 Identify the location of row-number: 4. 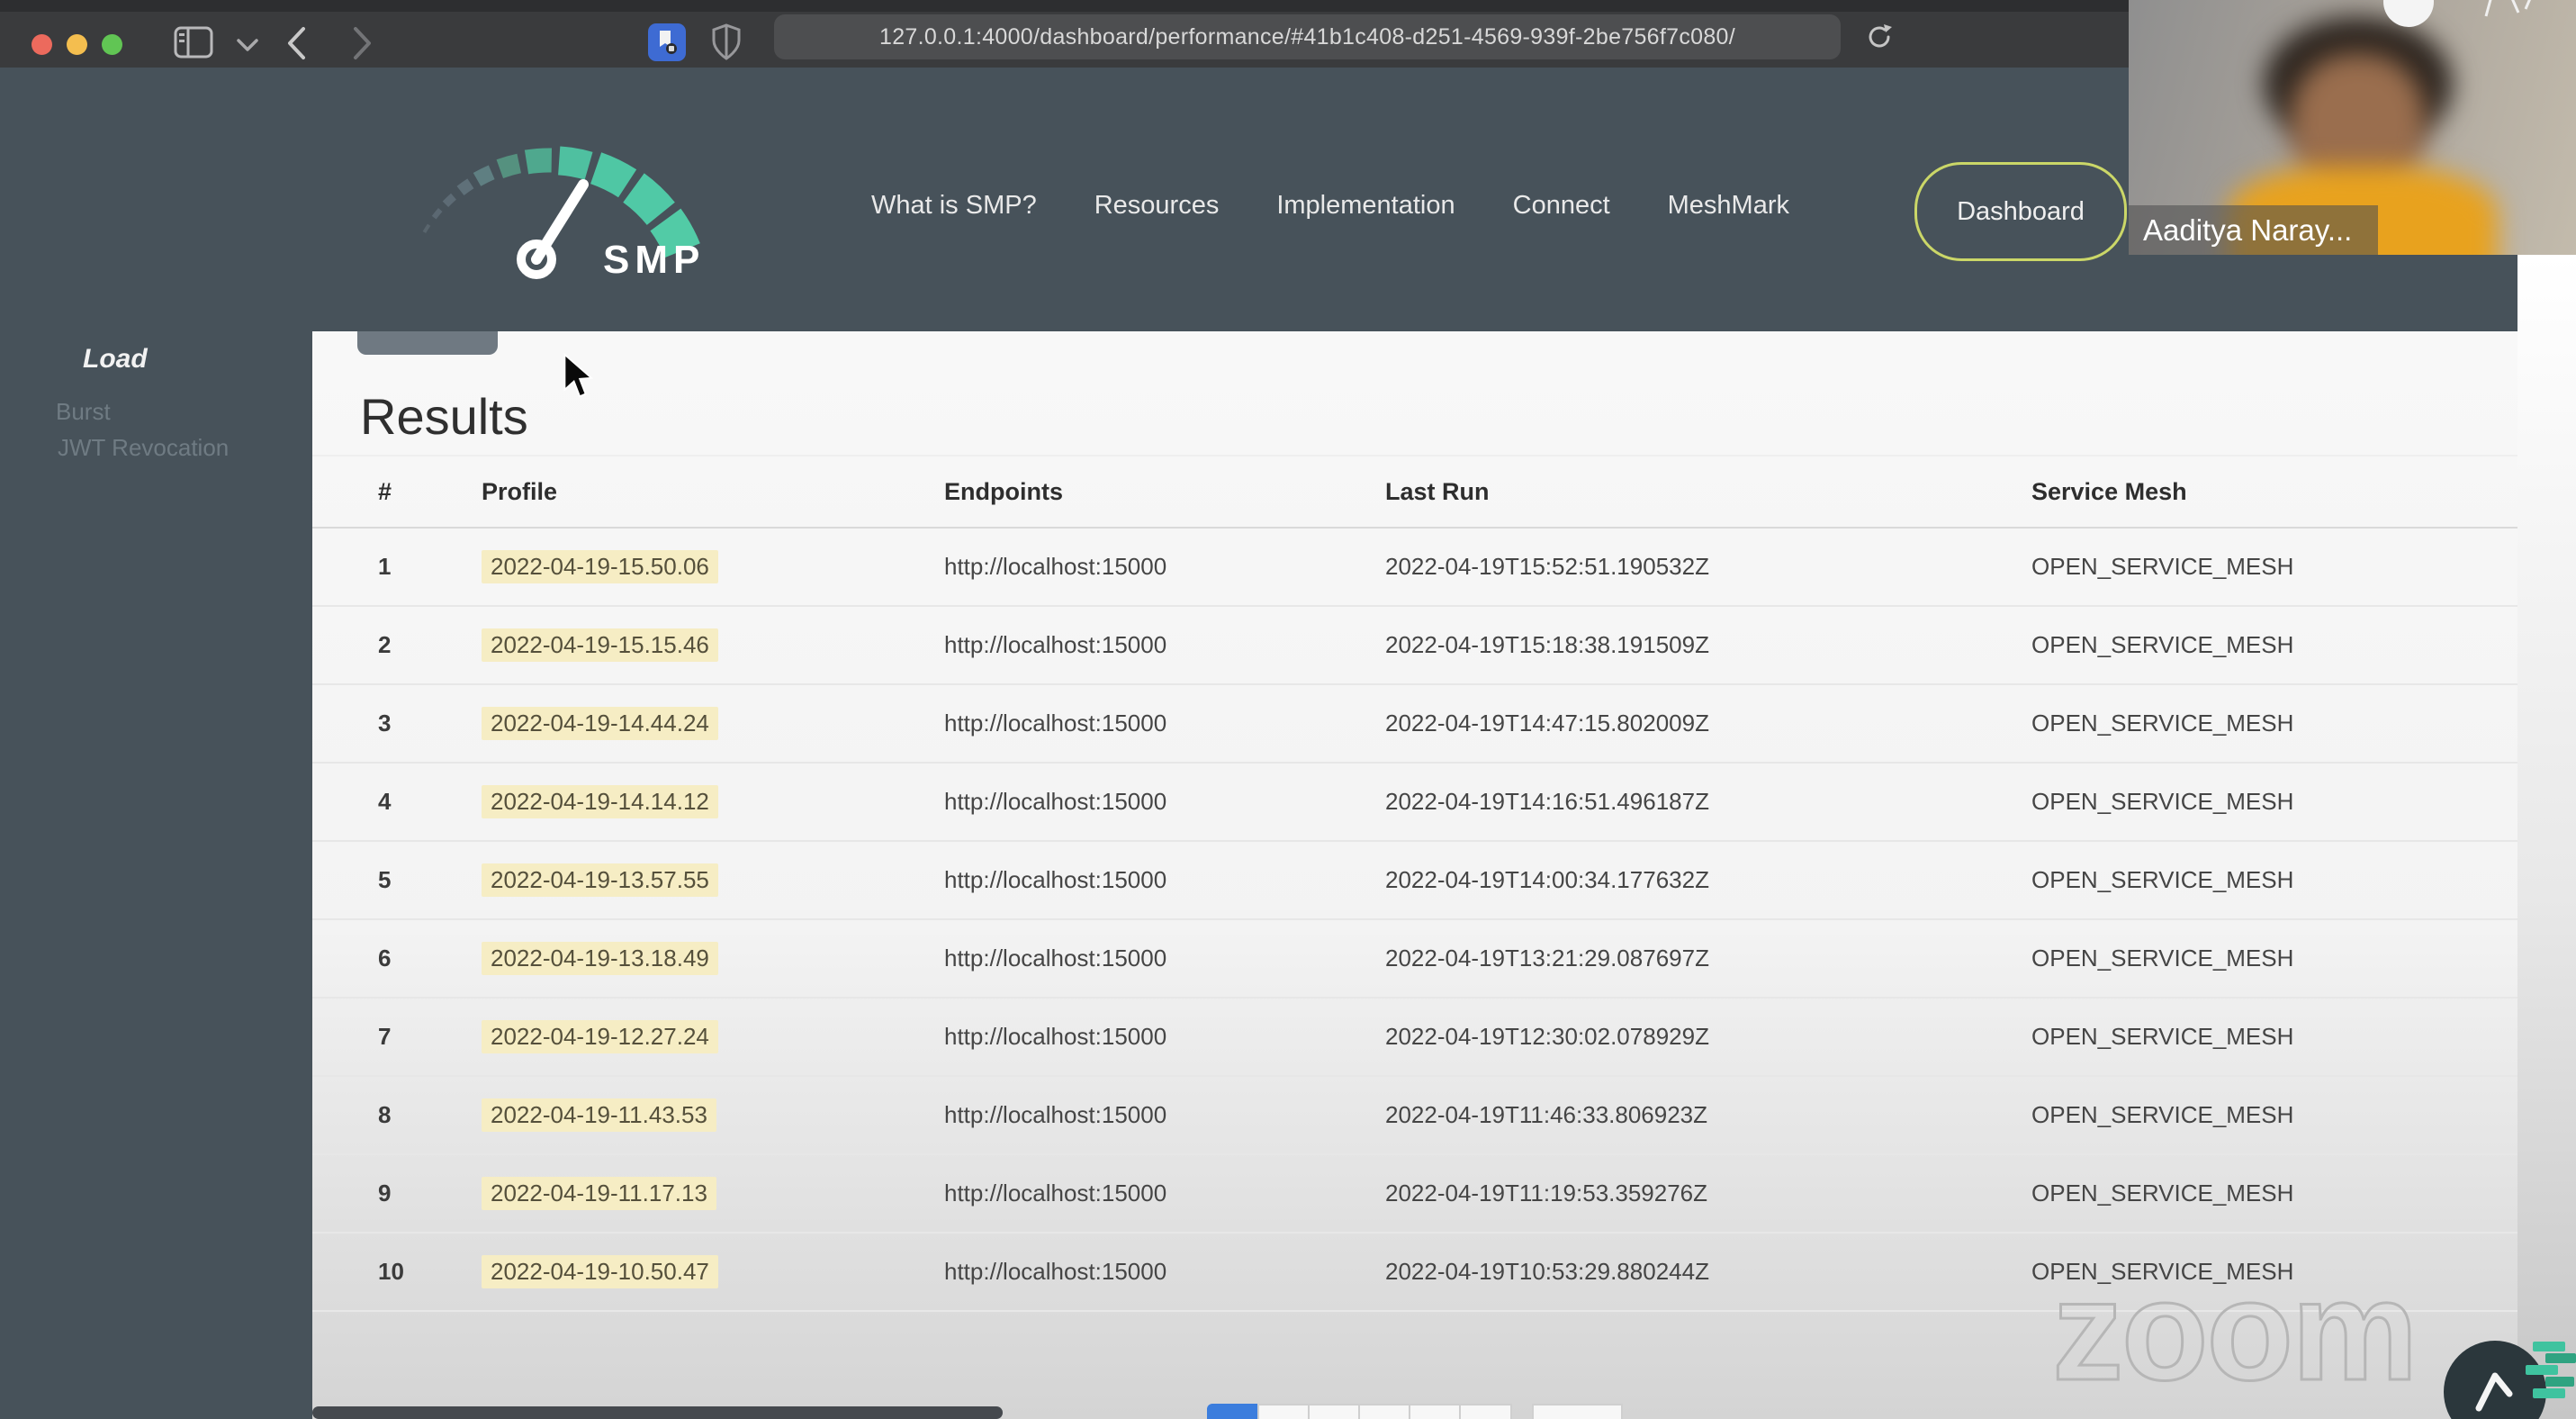
(385, 801).